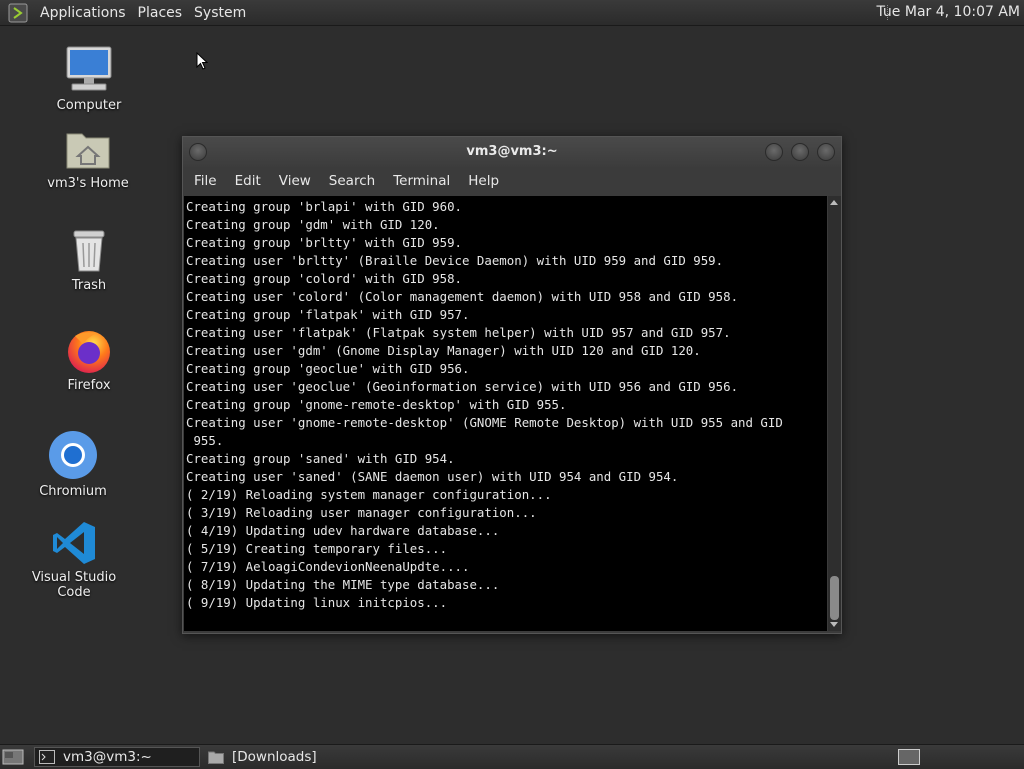 This screenshot has width=1024, height=769. Describe the element at coordinates (89, 352) in the screenshot. I see `firefox-icon` at that location.